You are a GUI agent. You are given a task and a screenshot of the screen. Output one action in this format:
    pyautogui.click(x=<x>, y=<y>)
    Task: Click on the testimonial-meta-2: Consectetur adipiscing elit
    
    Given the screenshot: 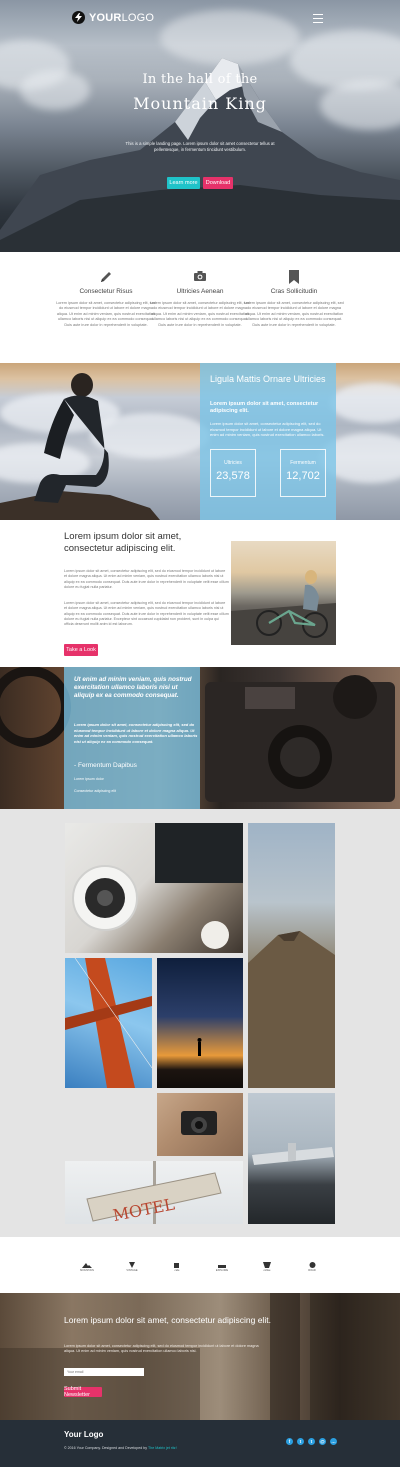 What is the action you would take?
    pyautogui.click(x=95, y=790)
    